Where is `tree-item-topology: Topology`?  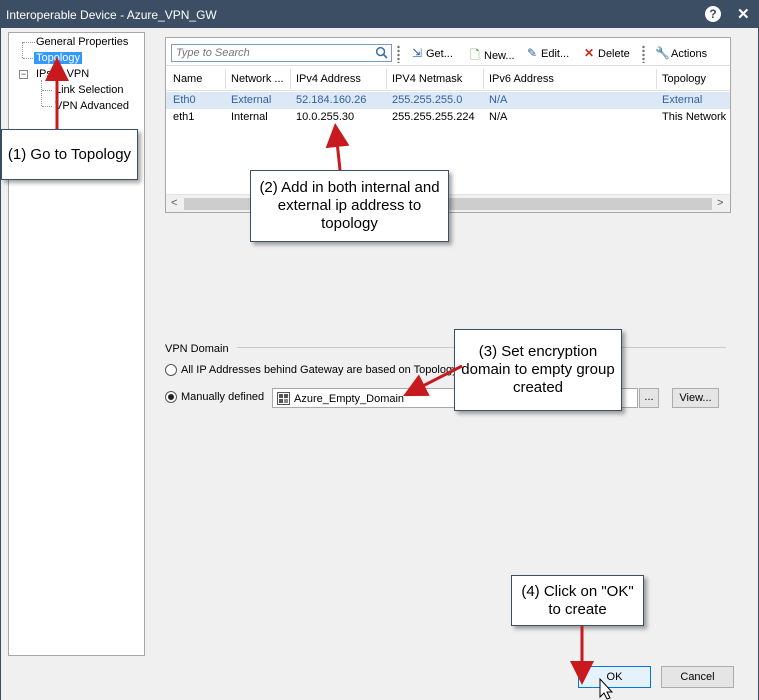 tree-item-topology: Topology is located at coordinates (58, 58).